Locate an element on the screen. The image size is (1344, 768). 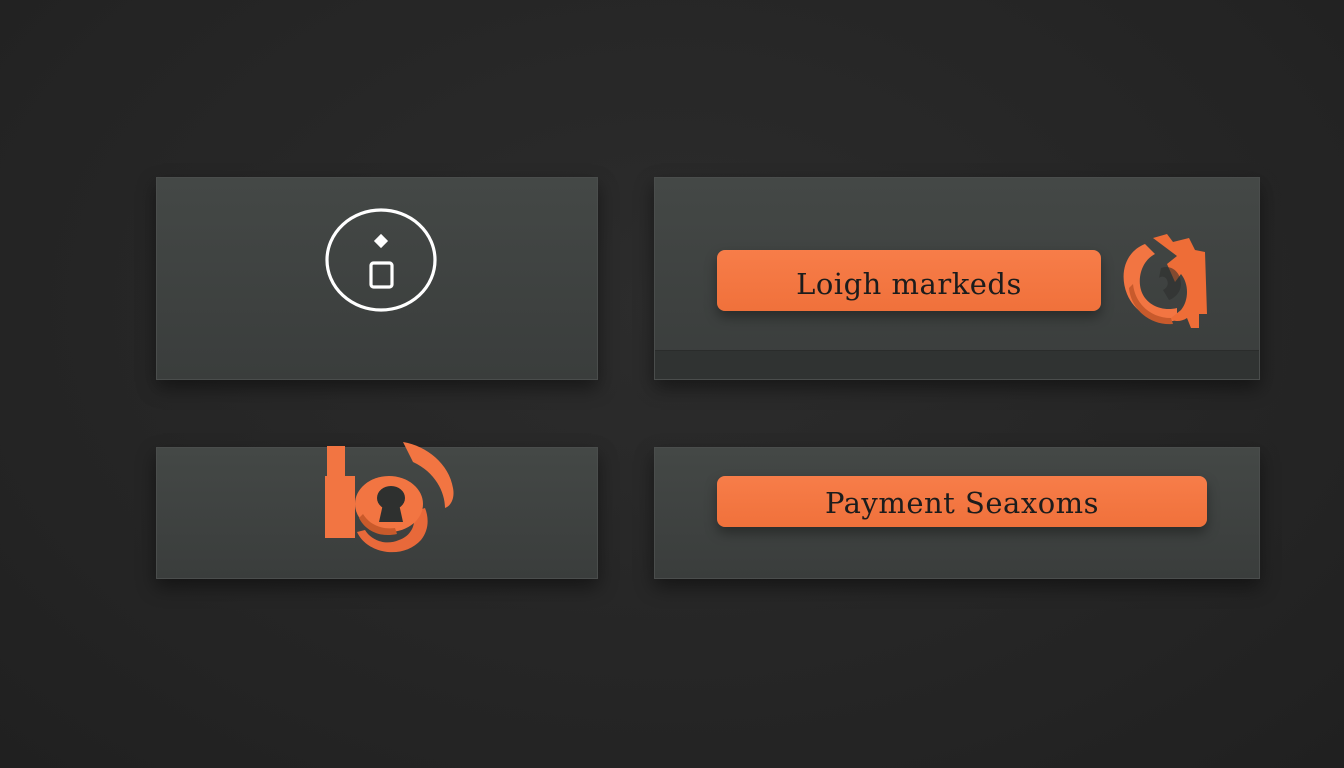
payment-panel: Payment Seaxoms is located at coordinates (957, 513).